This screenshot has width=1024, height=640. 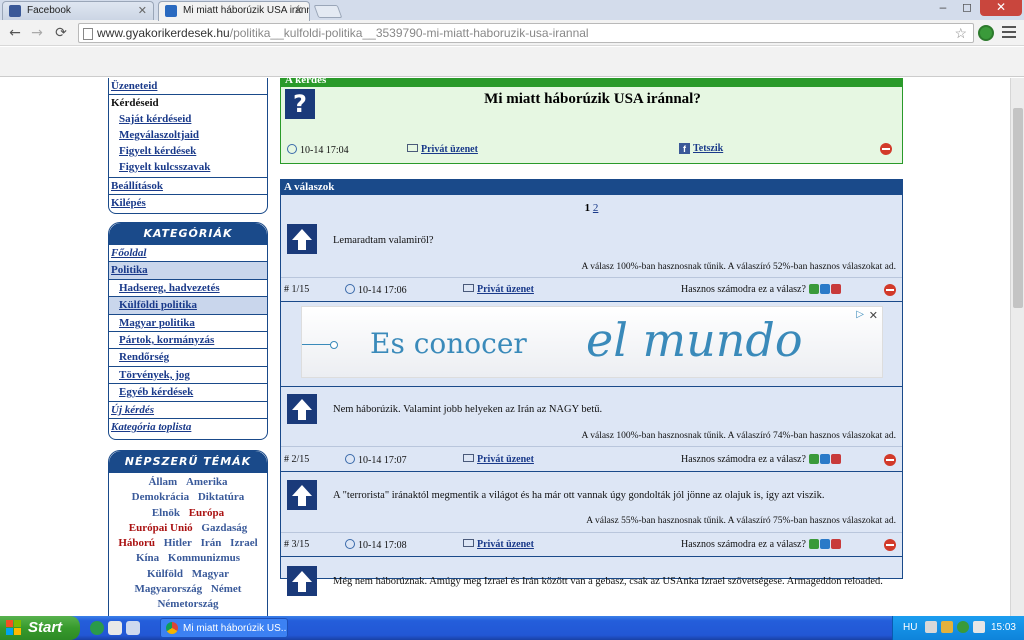 What do you see at coordinates (187, 604) in the screenshot?
I see `topic-tag: Németország` at bounding box center [187, 604].